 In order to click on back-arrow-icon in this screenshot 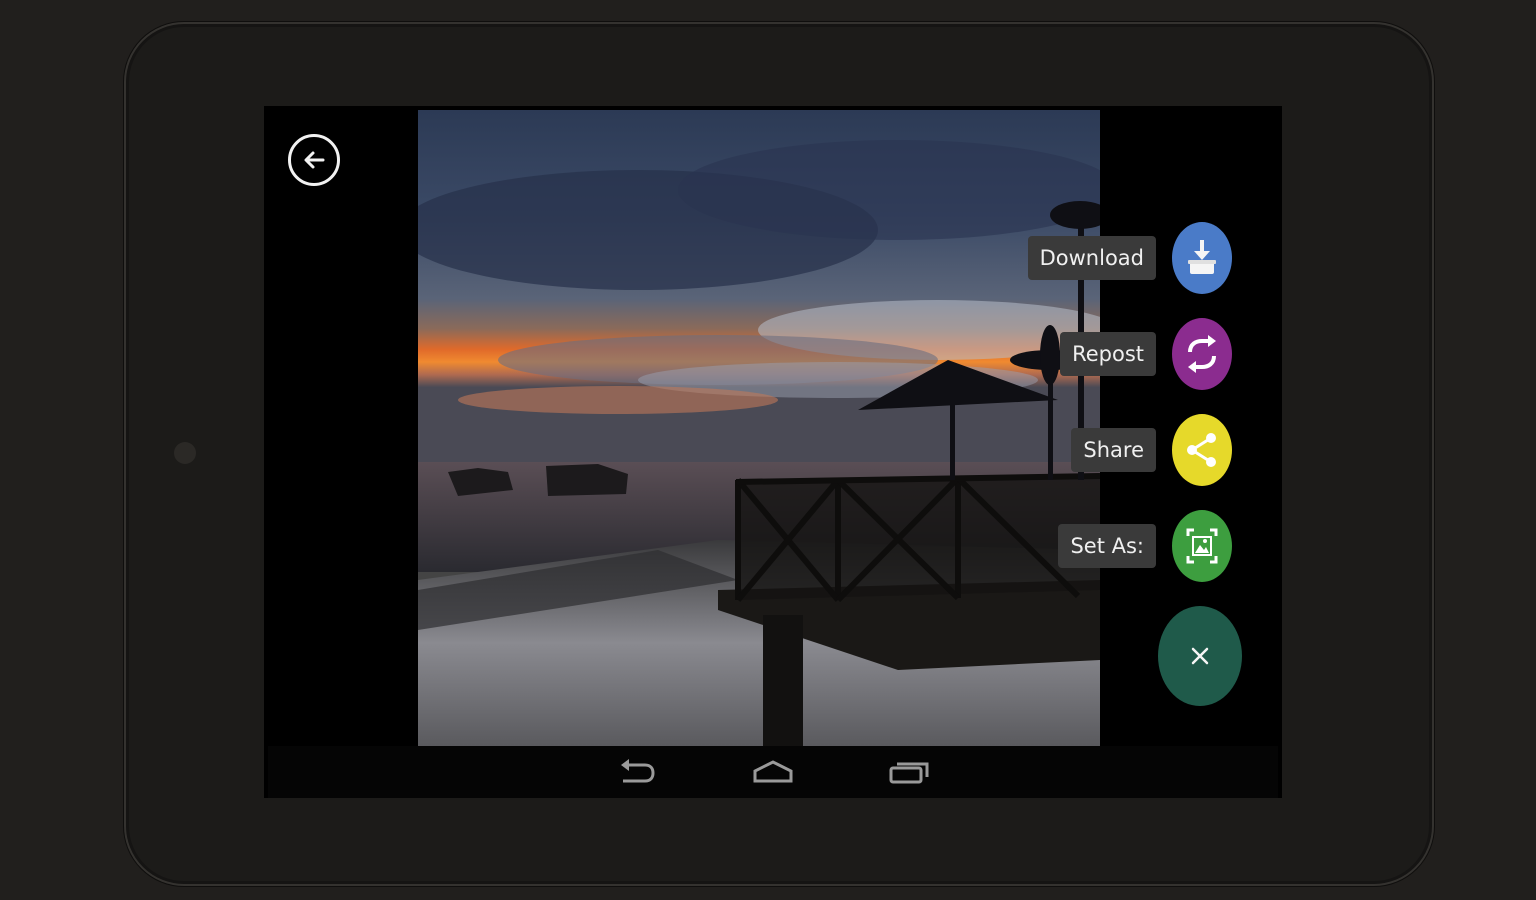, I will do `click(314, 160)`.